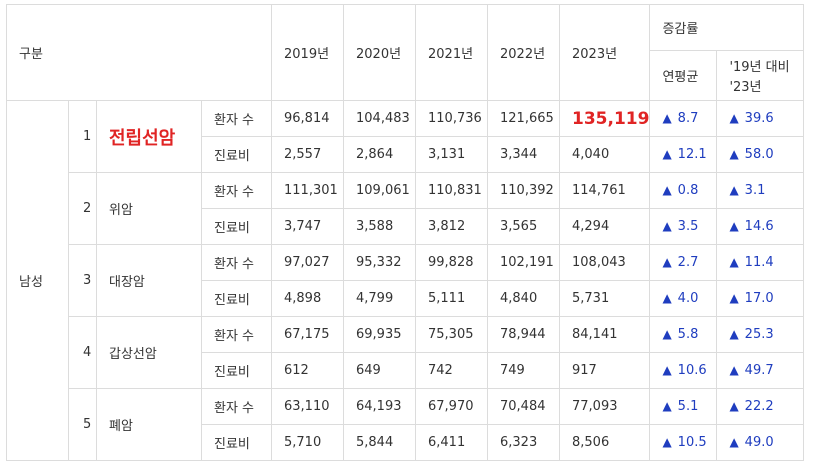  Describe the element at coordinates (745, 87) in the screenshot. I see `header-compare-line2: '23년` at that location.